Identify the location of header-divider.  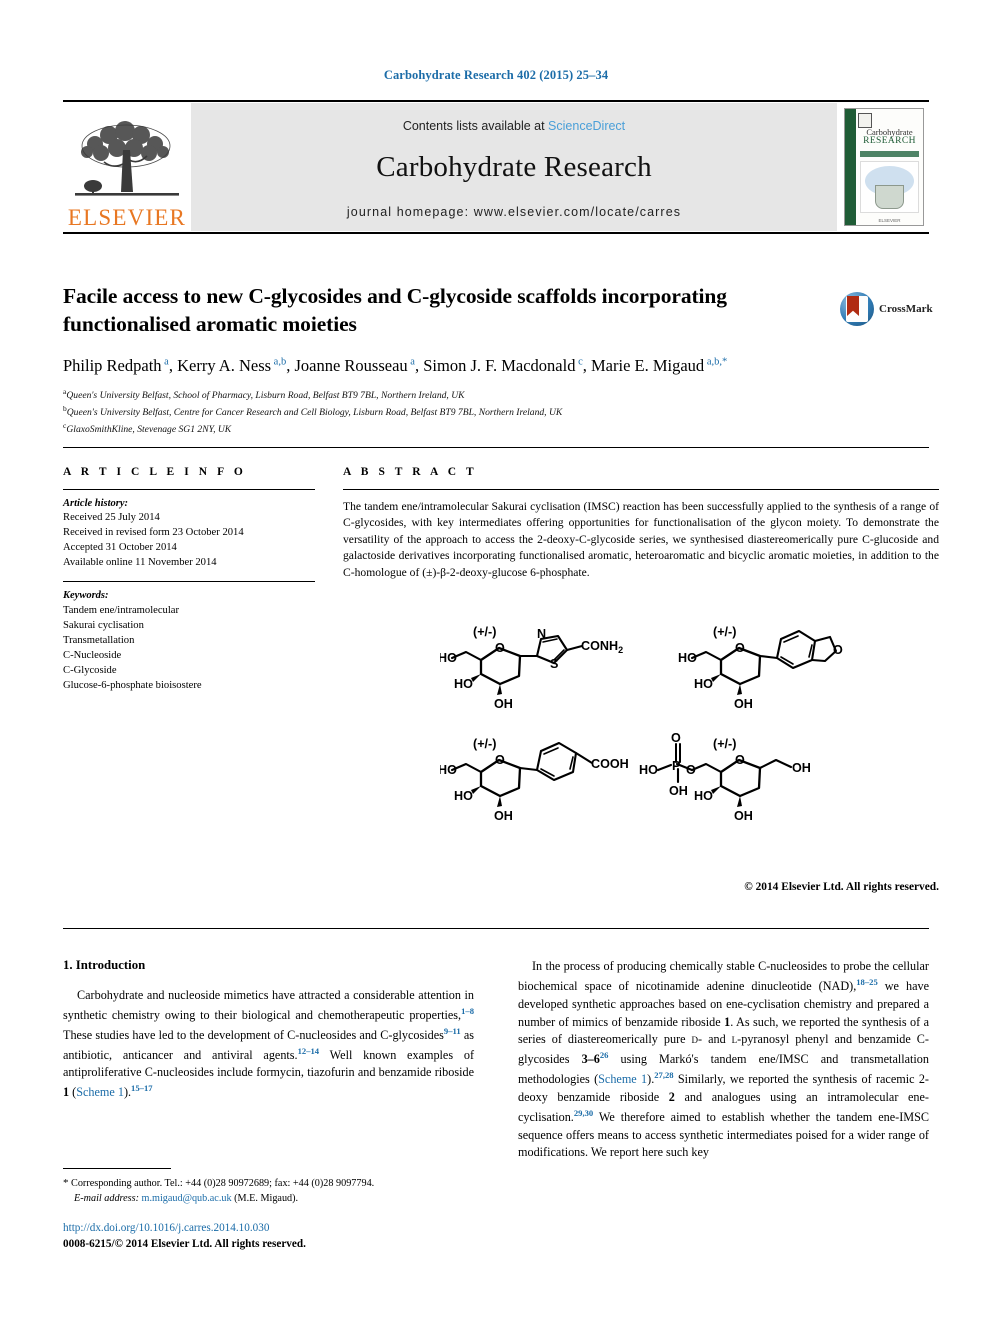
(496, 448).